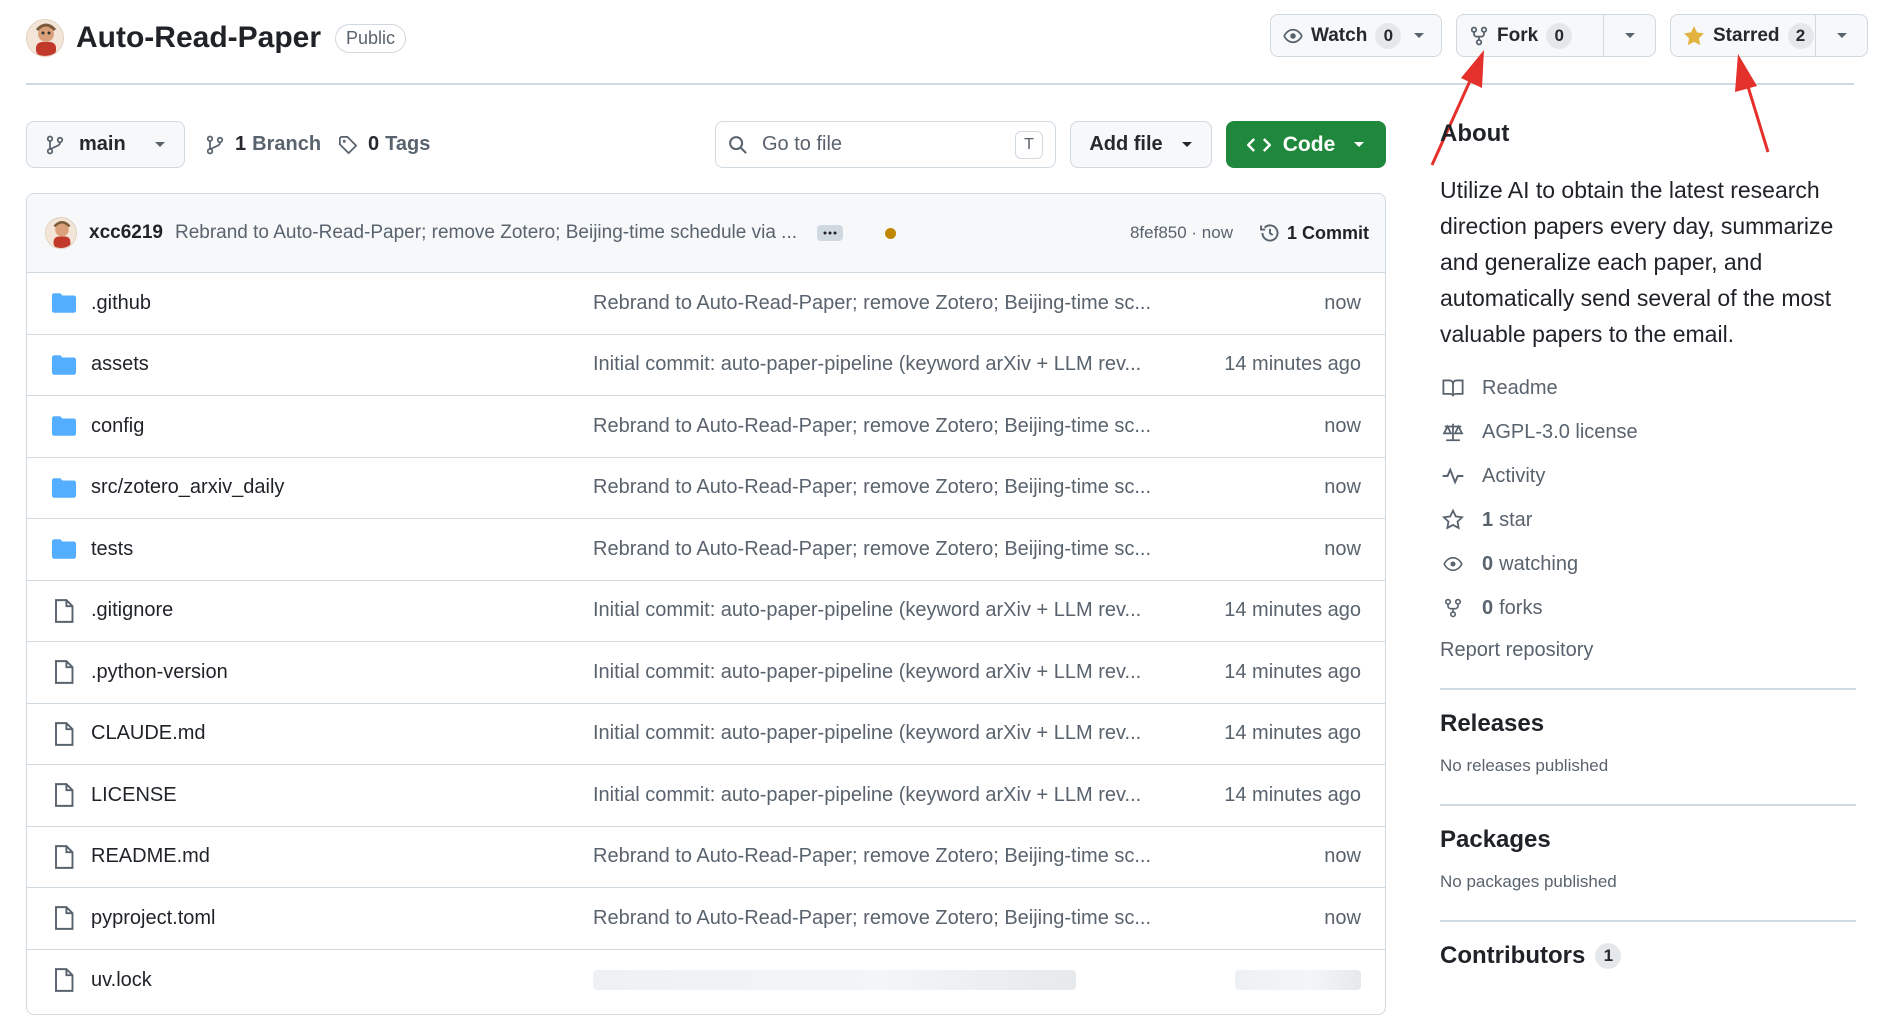 The width and height of the screenshot is (1890, 1028). Describe the element at coordinates (331, 733) in the screenshot. I see `file-name: CLAUDE.md` at that location.